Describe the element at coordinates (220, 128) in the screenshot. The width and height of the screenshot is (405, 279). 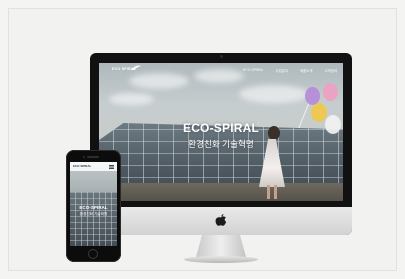
I see `hero-title: ECO-SPIRAL` at that location.